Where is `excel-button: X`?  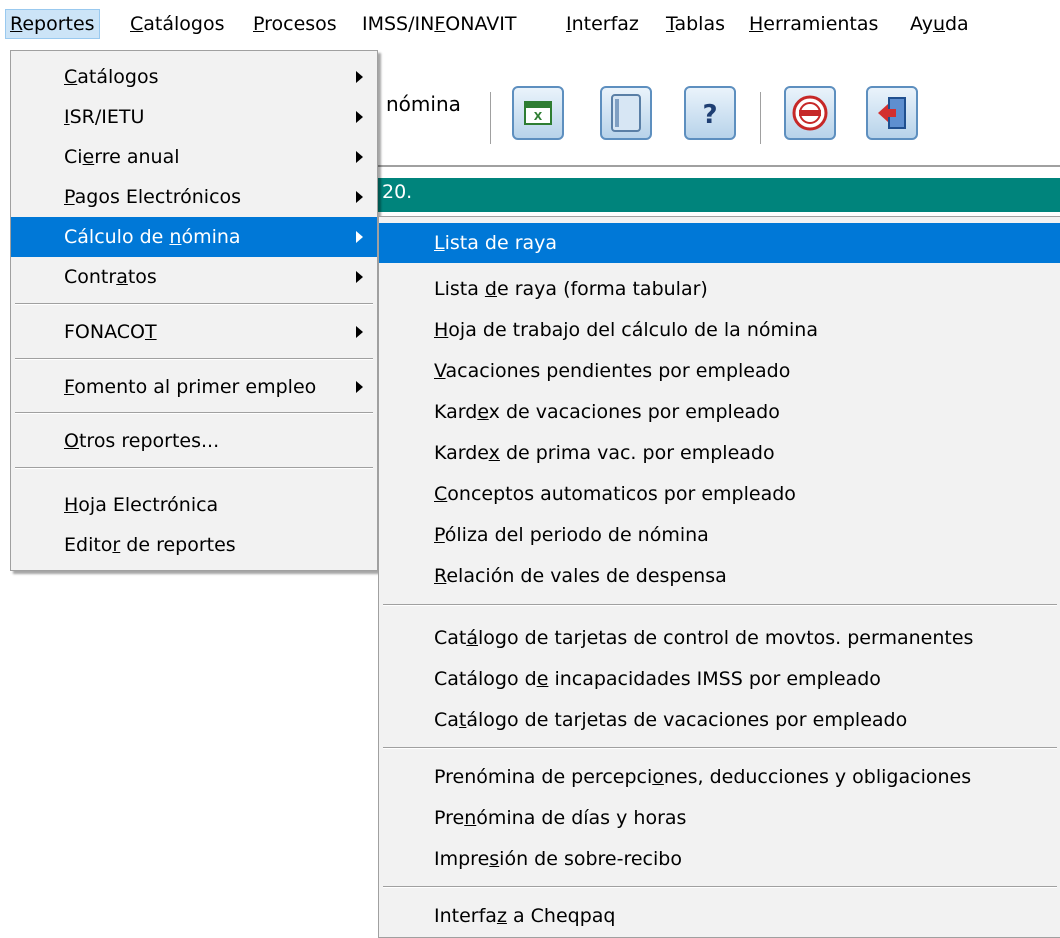
excel-button: X is located at coordinates (538, 113).